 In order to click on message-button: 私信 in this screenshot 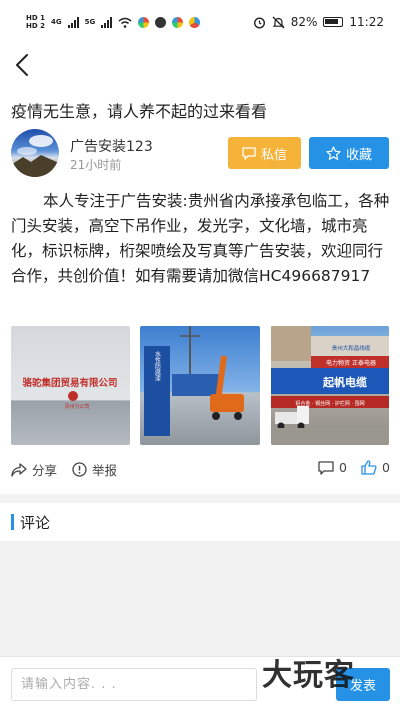, I will do `click(264, 153)`.